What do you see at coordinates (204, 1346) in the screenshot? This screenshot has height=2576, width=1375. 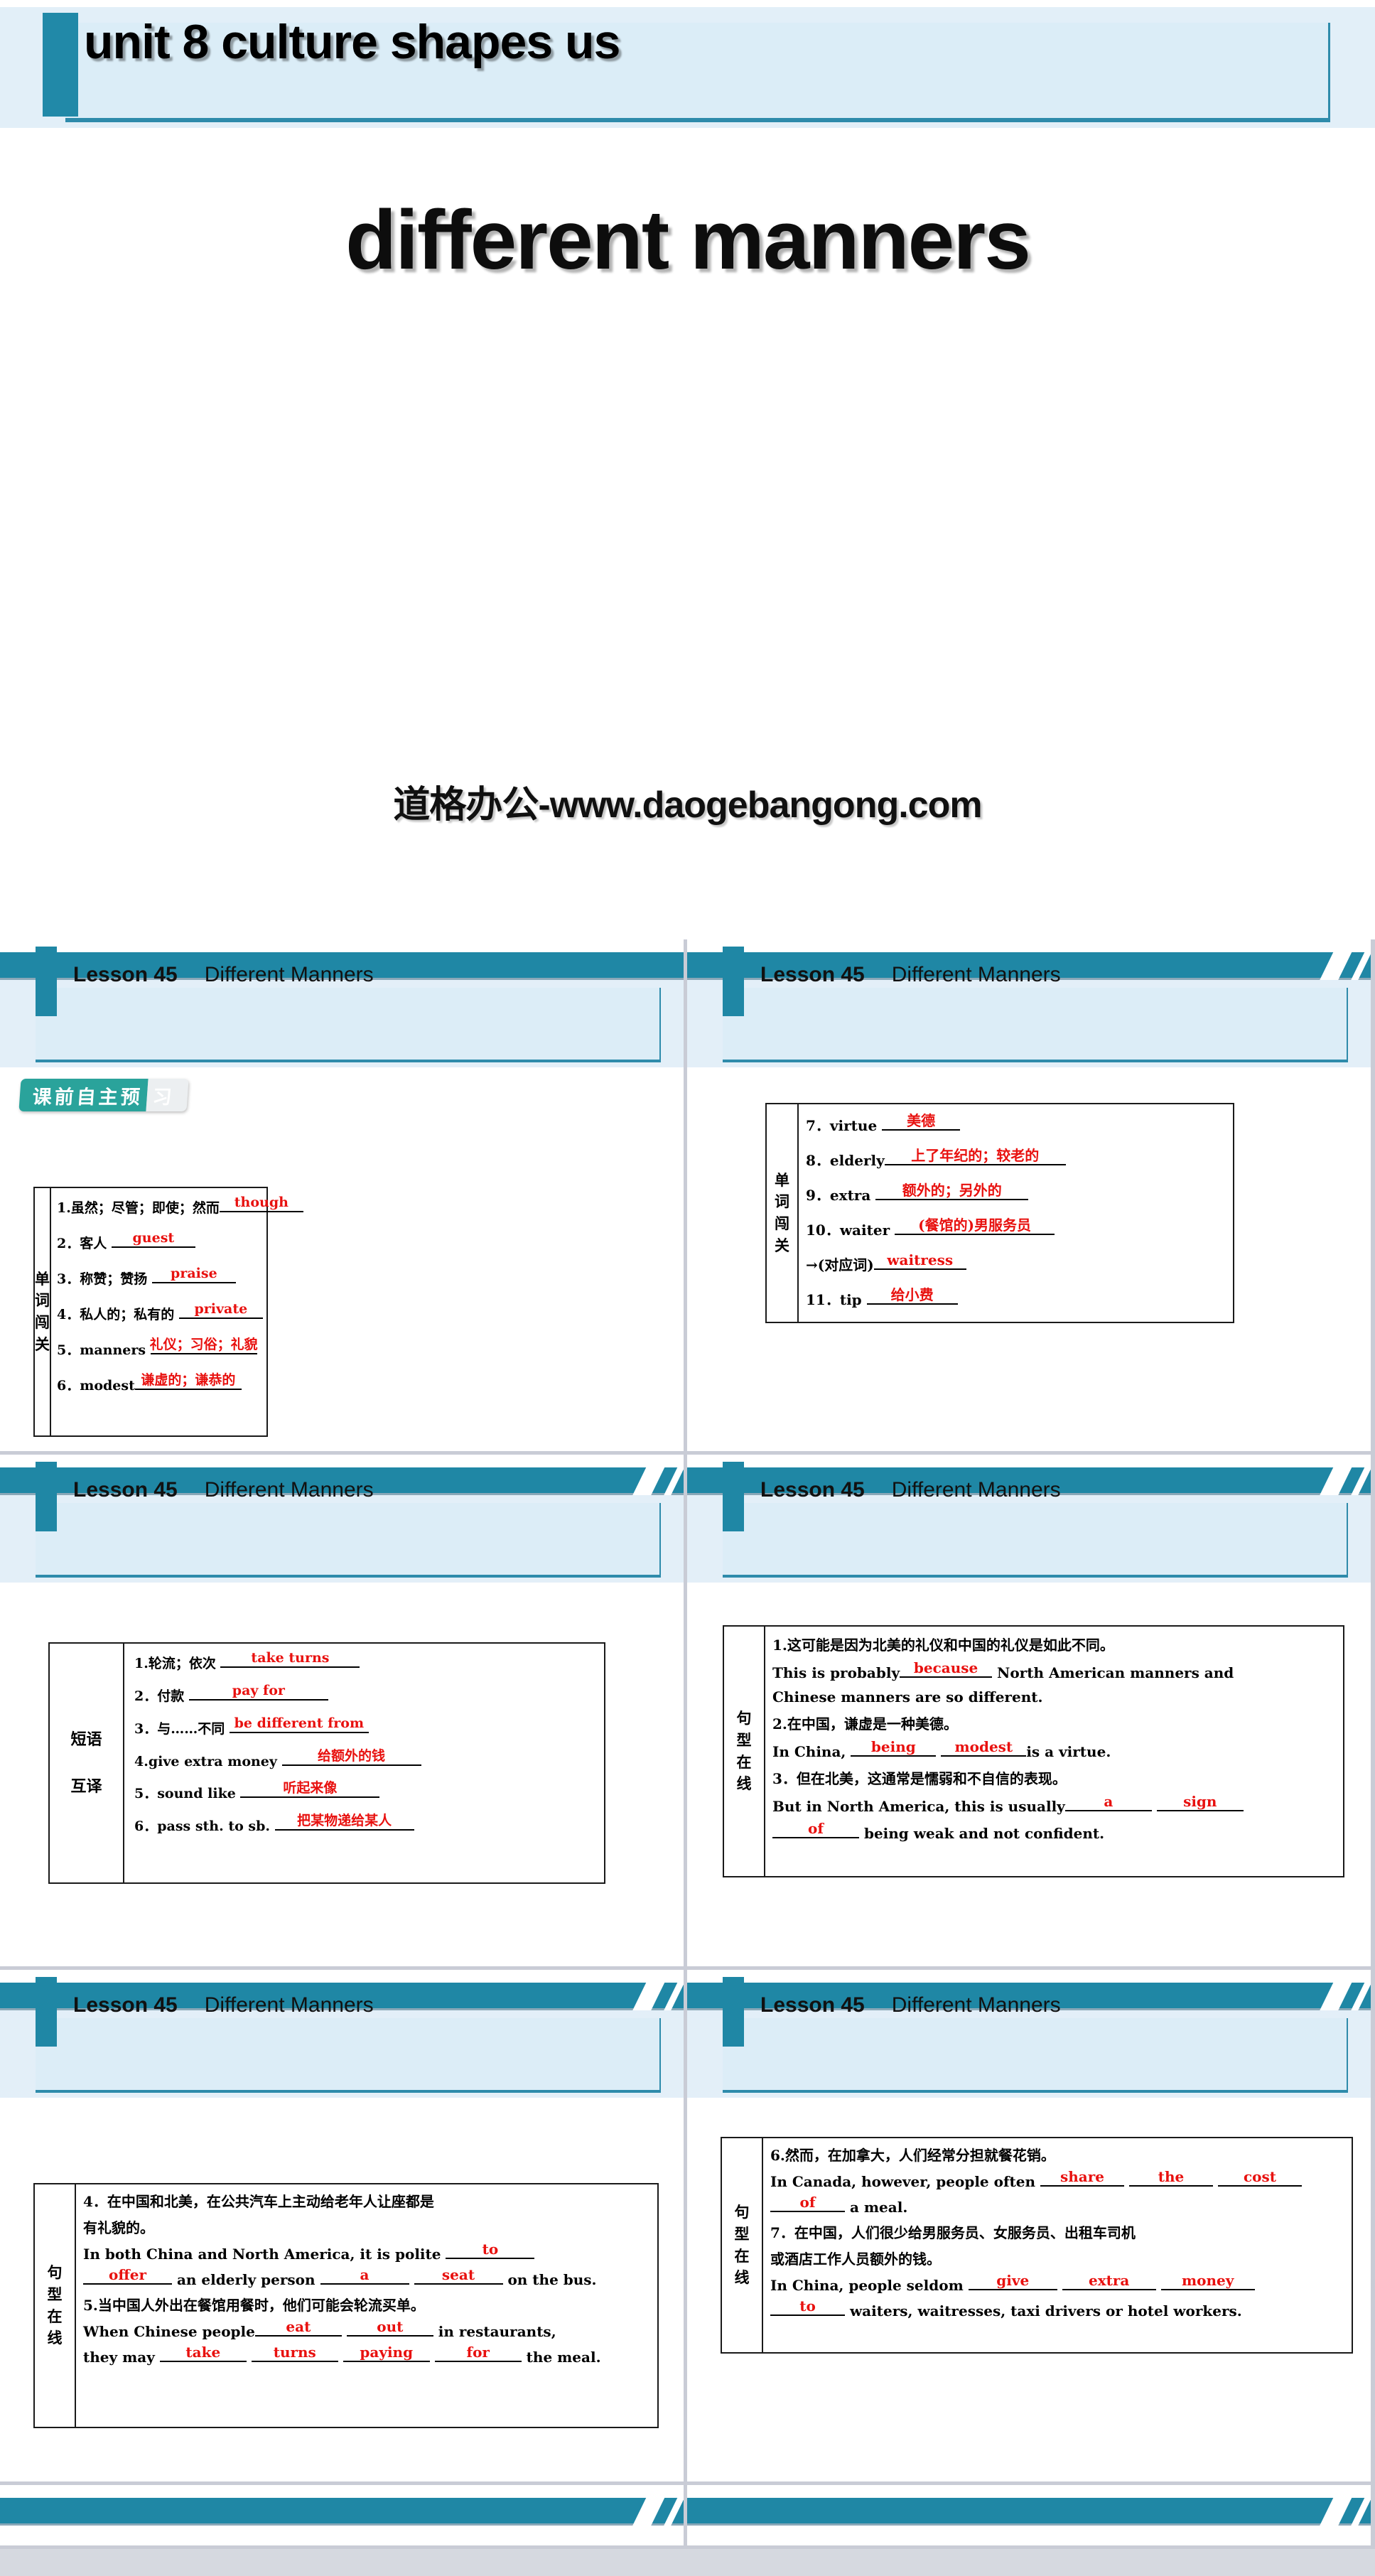 I see `answer-blank: 礼仪；习俗；礼貌` at bounding box center [204, 1346].